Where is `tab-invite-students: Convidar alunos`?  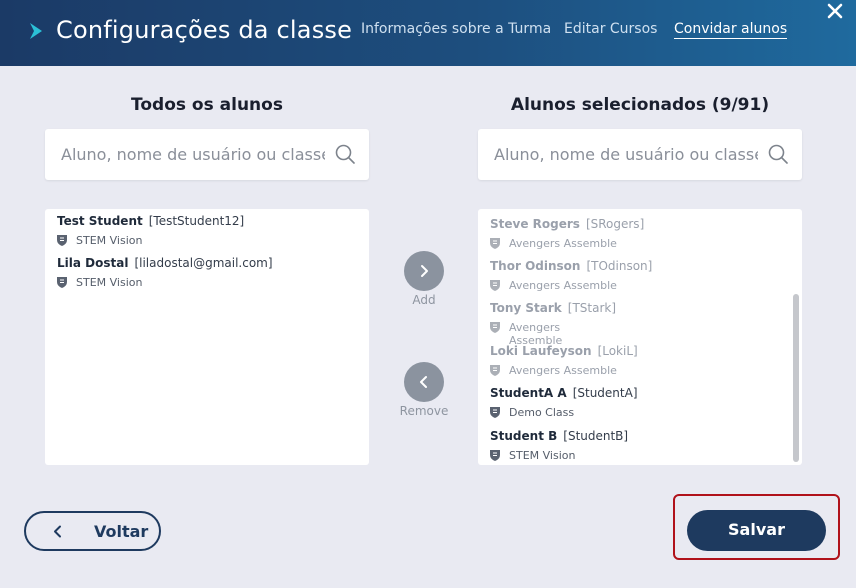 tab-invite-students: Convidar alunos is located at coordinates (731, 30).